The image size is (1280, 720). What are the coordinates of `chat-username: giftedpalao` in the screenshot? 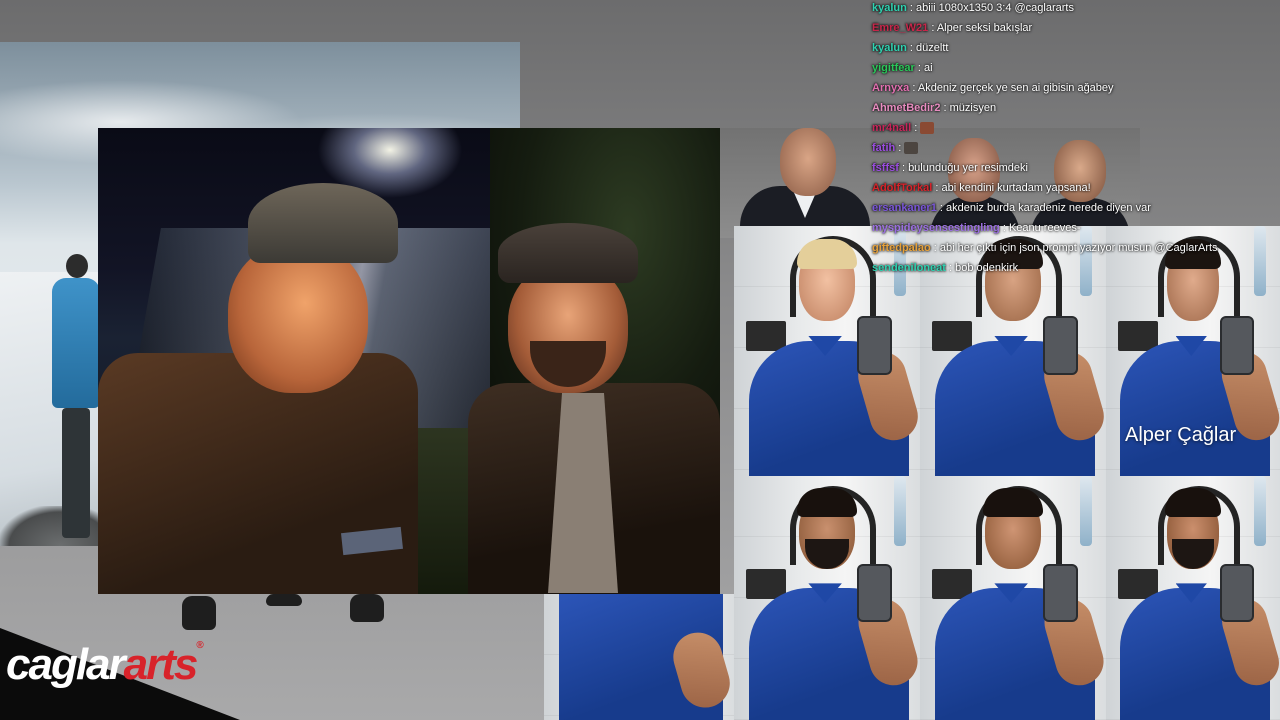 It's located at (901, 248).